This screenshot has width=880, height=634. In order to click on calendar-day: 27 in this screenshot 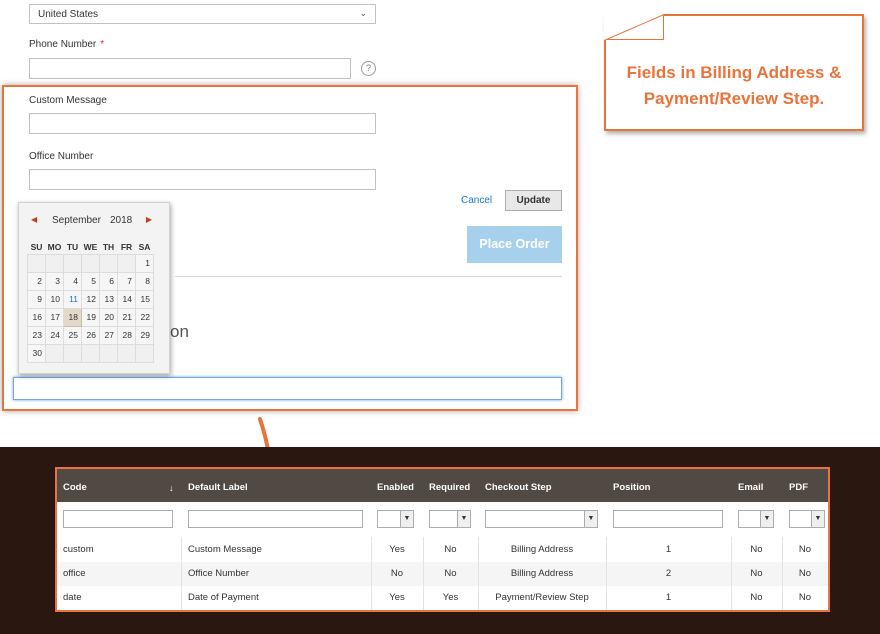, I will do `click(108, 335)`.